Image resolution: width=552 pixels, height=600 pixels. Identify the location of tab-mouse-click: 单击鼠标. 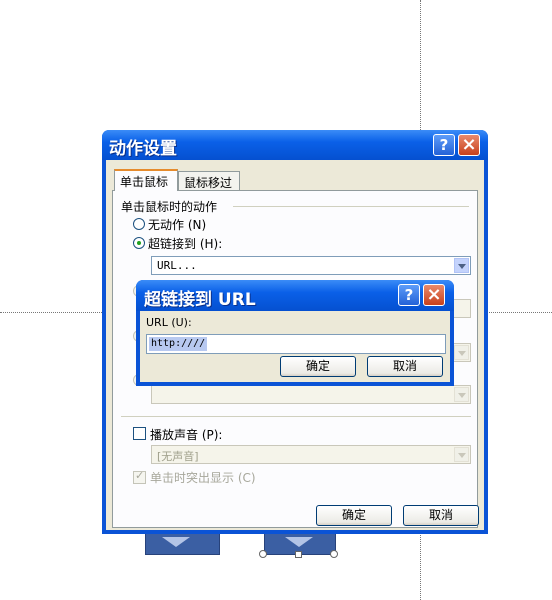
(146, 180).